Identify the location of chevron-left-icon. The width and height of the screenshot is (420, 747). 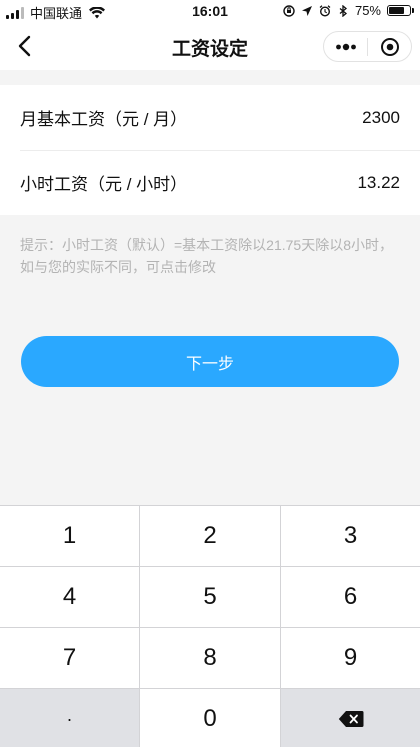
(24, 46).